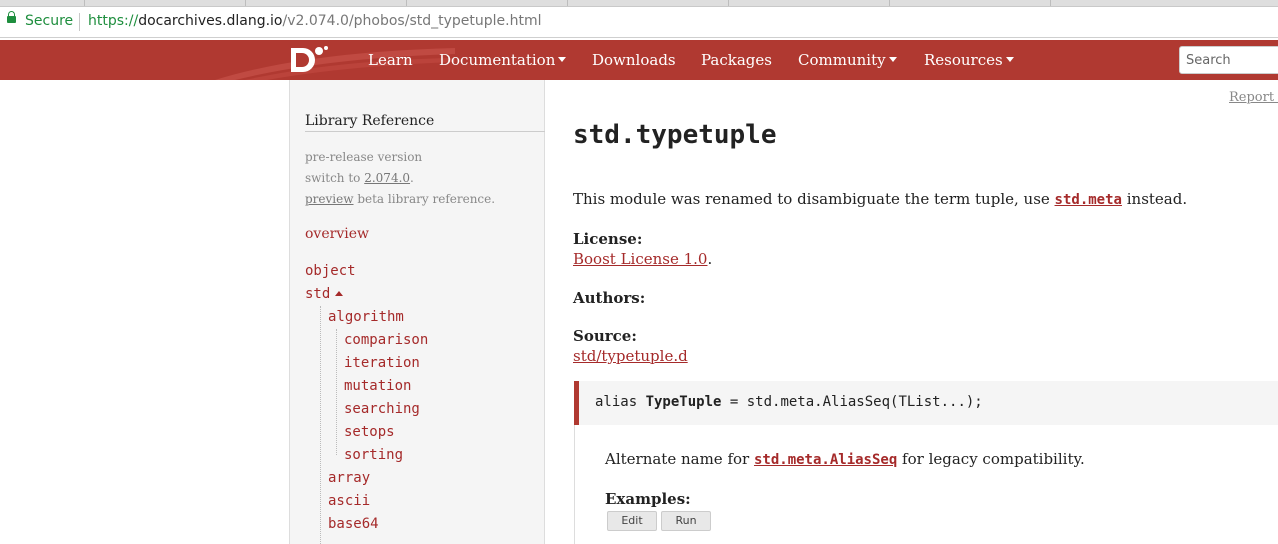  Describe the element at coordinates (686, 521) in the screenshot. I see `run-button: Run` at that location.